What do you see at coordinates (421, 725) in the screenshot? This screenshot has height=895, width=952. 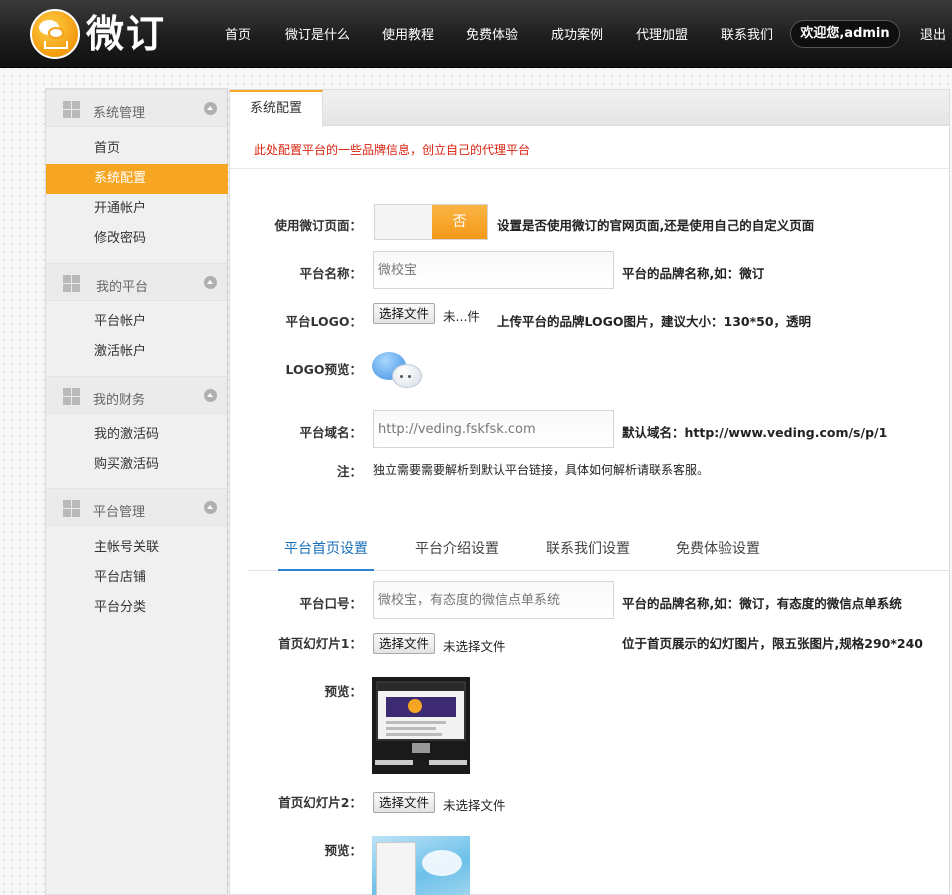 I see `slide1-preview-image` at bounding box center [421, 725].